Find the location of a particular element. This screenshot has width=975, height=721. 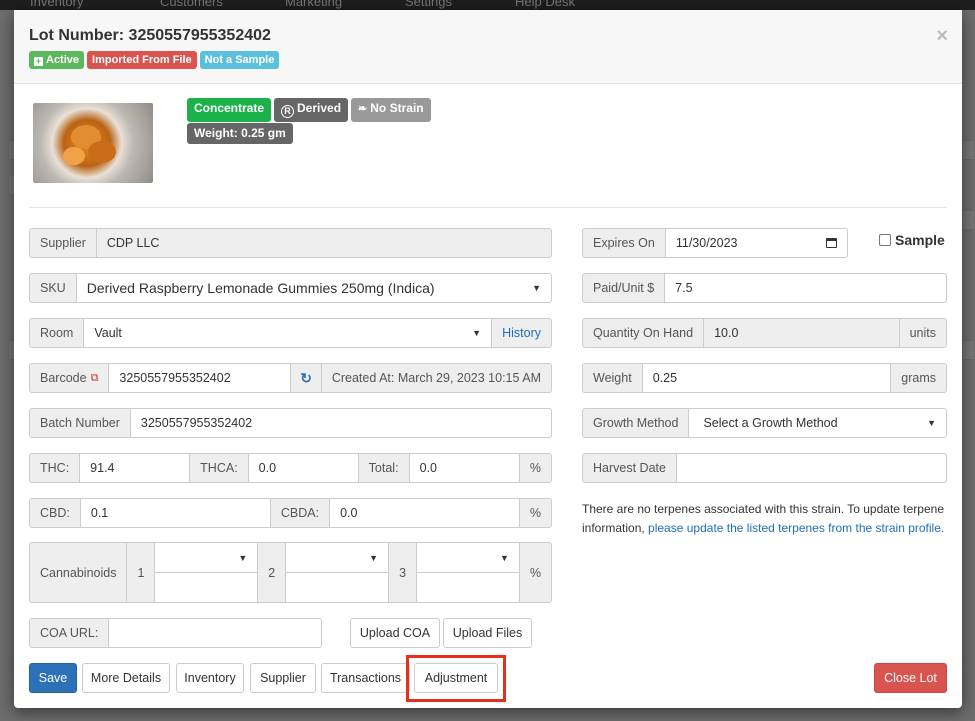

growth-method-select: Select a Growth Method ▼ is located at coordinates (817, 423).